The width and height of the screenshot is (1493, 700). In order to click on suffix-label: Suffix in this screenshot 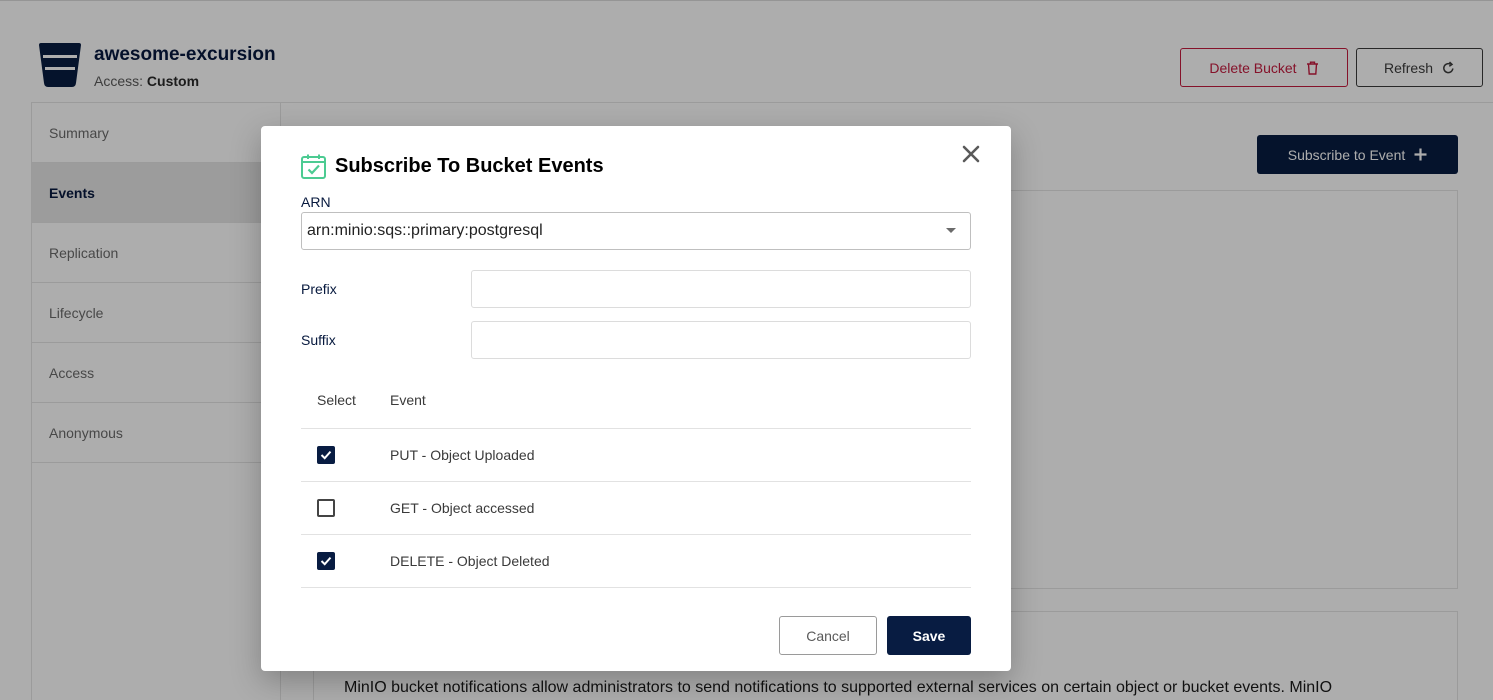, I will do `click(318, 340)`.